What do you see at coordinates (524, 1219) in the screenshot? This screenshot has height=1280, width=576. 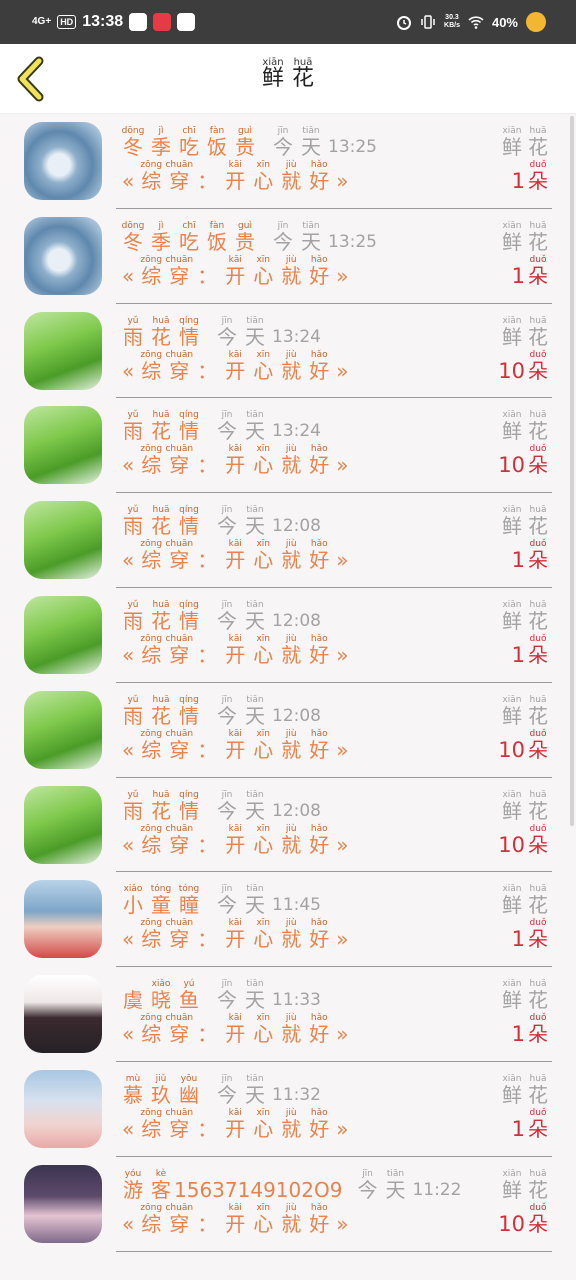 I see `flower-count: 10 duǒ 朵` at bounding box center [524, 1219].